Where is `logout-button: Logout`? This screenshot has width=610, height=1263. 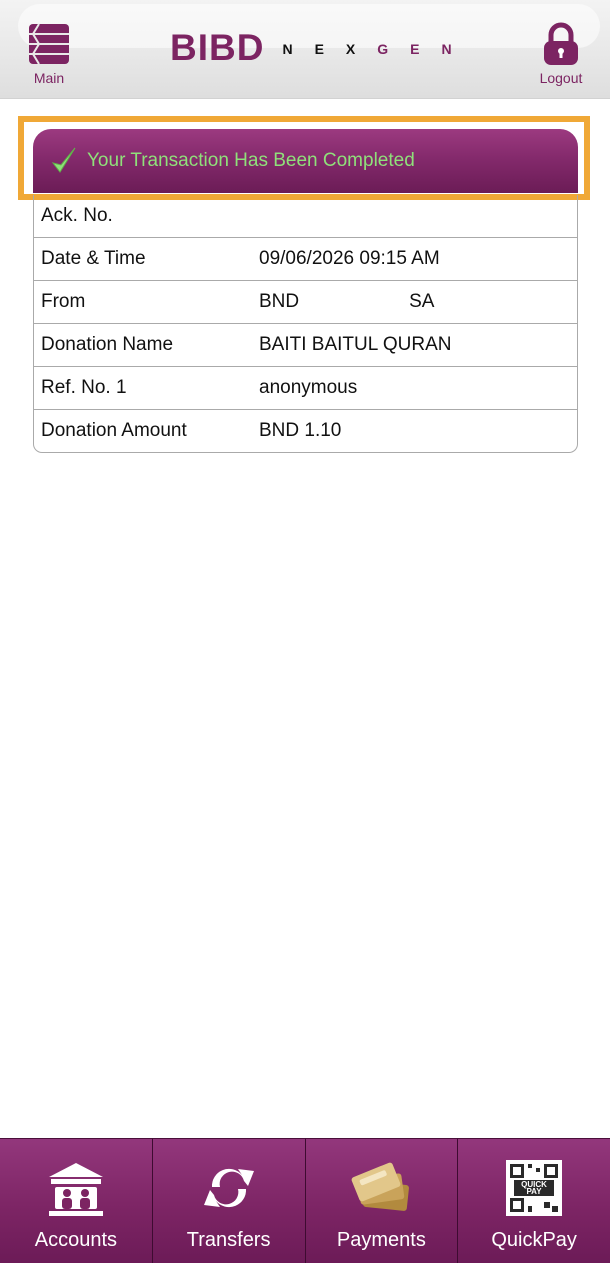
logout-button: Logout is located at coordinates (561, 57).